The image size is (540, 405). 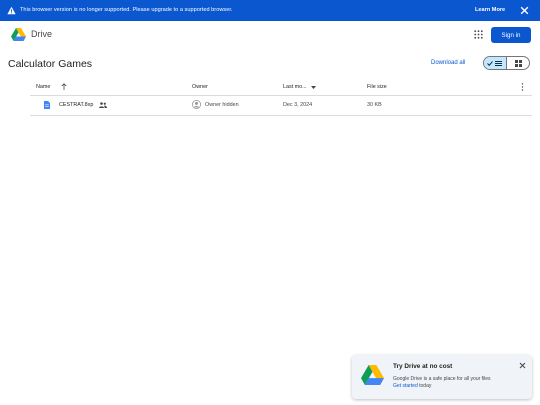 I want to click on brand-name: Drive, so click(x=41, y=34).